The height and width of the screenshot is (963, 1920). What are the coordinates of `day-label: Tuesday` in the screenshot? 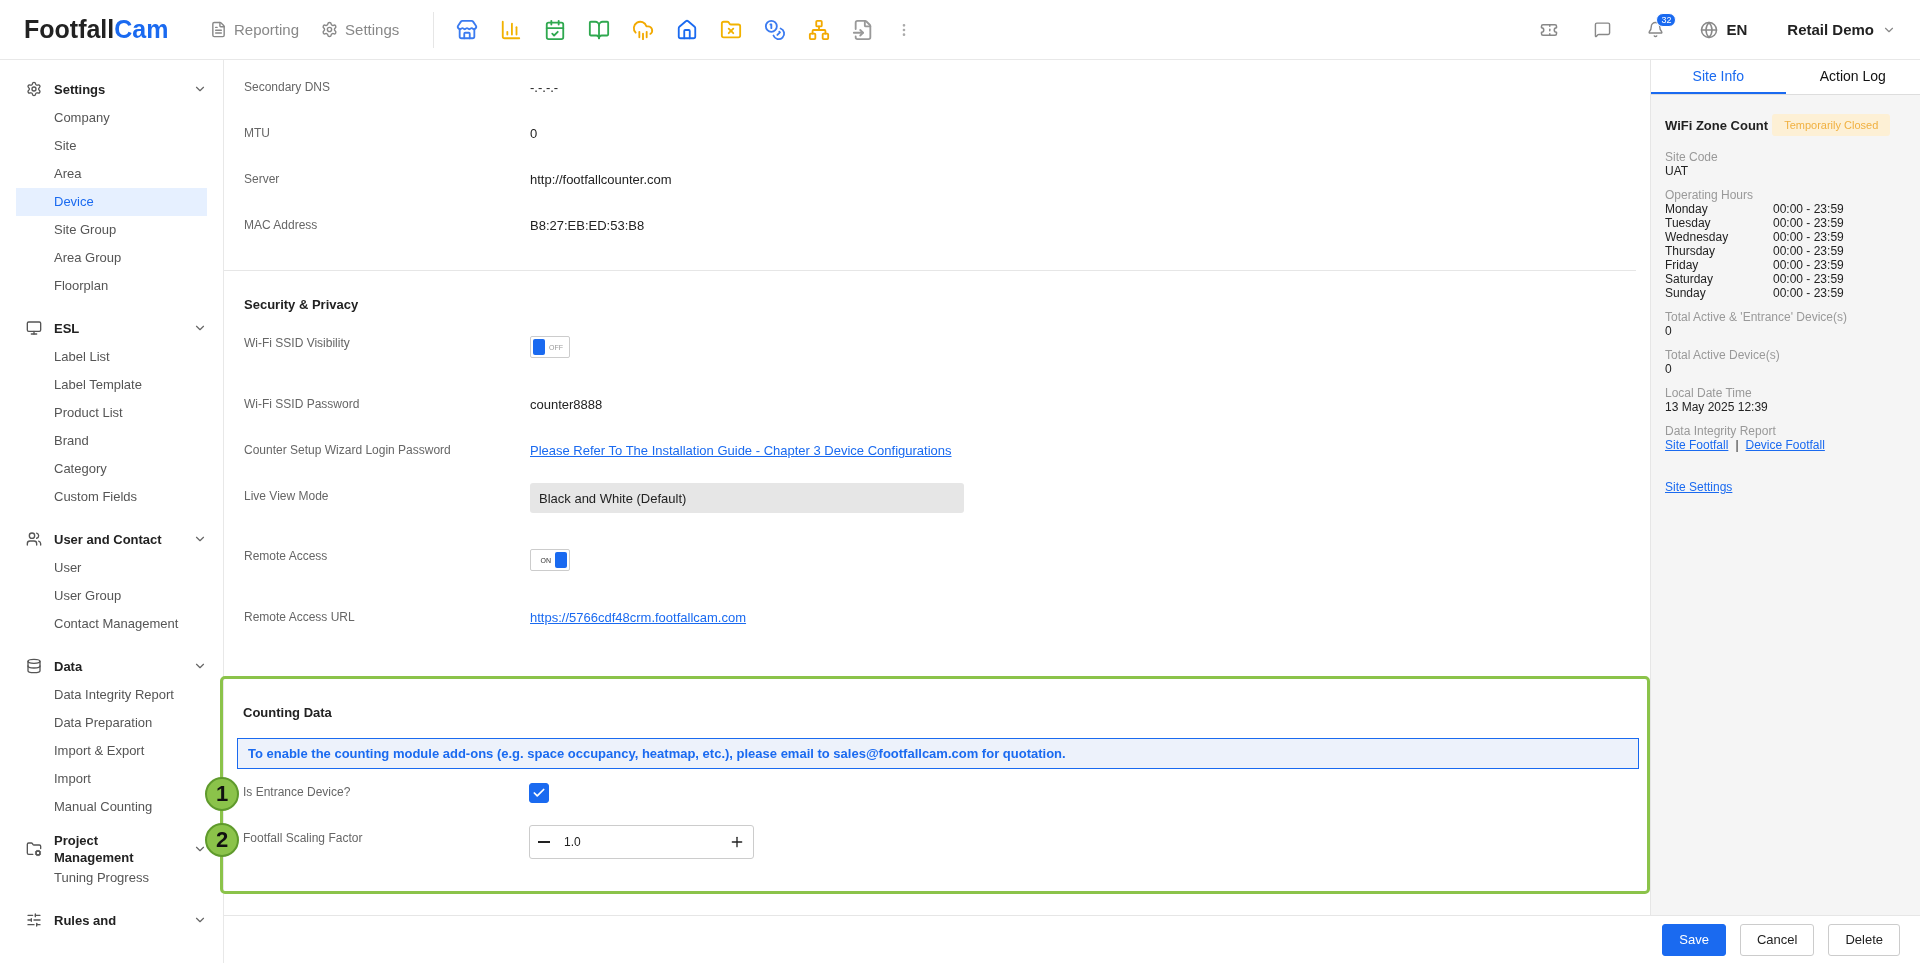 It's located at (1688, 223).